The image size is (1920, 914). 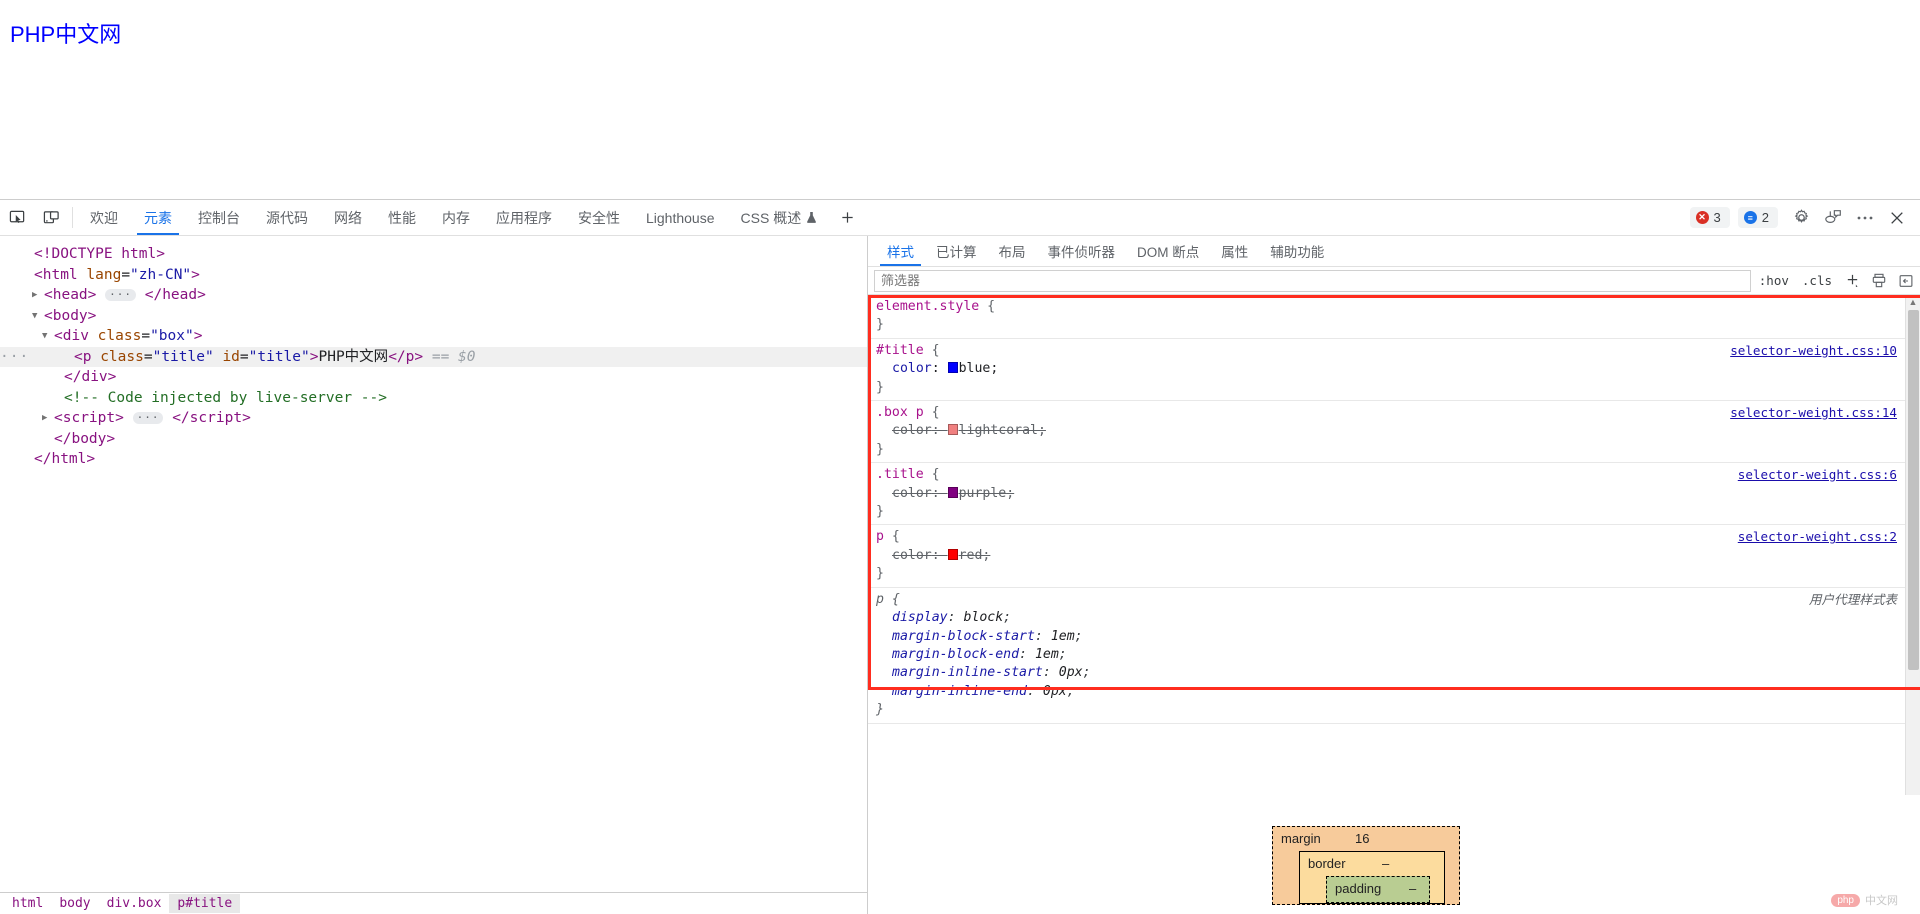 What do you see at coordinates (14, 357) in the screenshot?
I see `node-menu-icon: ···` at bounding box center [14, 357].